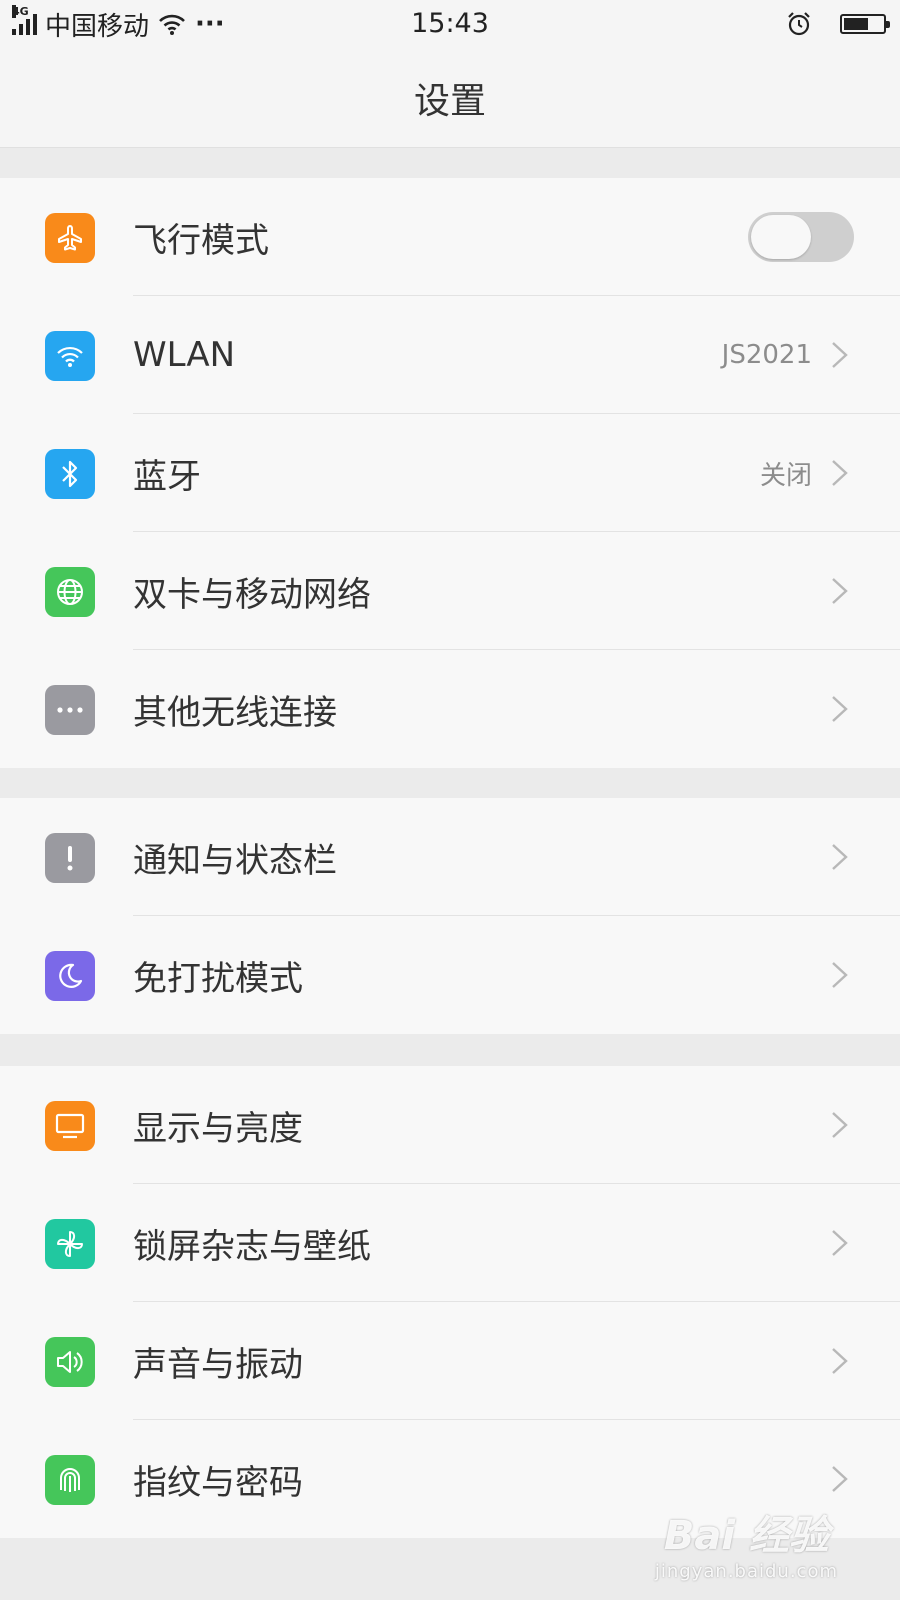  What do you see at coordinates (450, 975) in the screenshot?
I see `settings-row-do-not-disturb: 免打扰模式` at bounding box center [450, 975].